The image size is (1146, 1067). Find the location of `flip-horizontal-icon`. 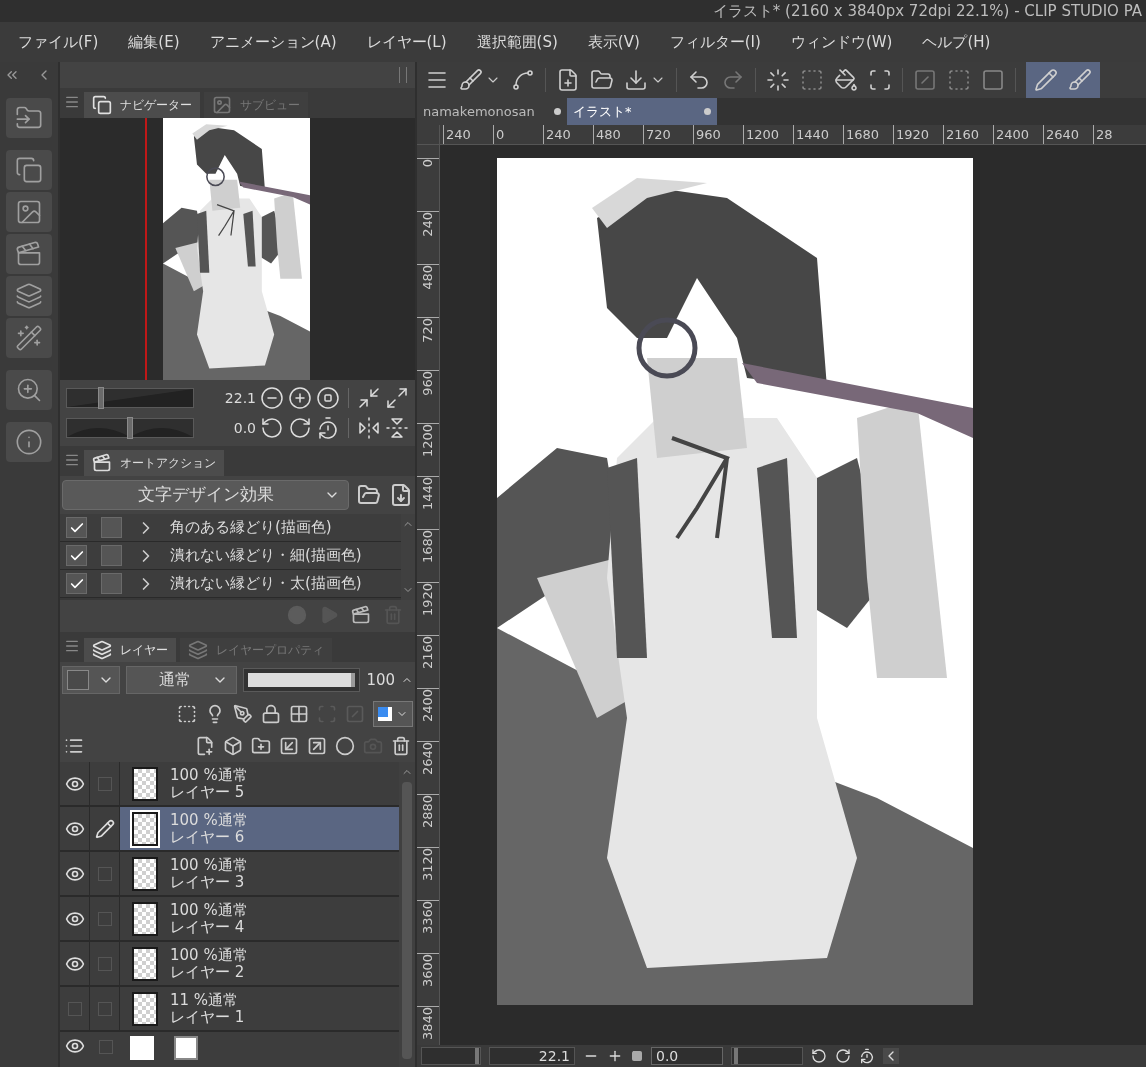

flip-horizontal-icon is located at coordinates (369, 428).